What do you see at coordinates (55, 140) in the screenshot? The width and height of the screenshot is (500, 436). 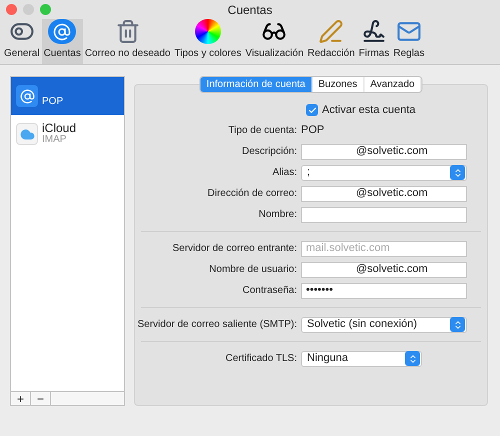 I see `account-type: IMAP` at bounding box center [55, 140].